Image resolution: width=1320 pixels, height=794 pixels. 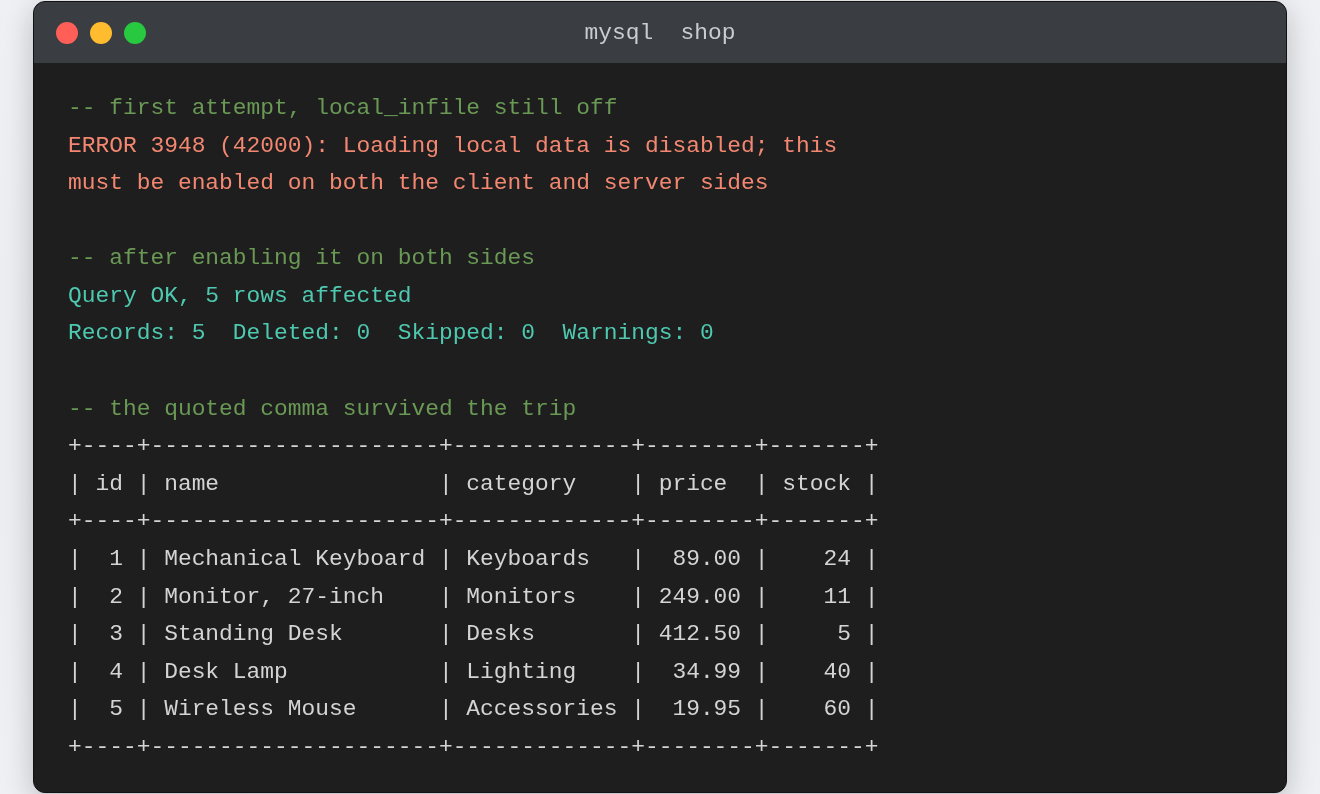 What do you see at coordinates (67, 32) in the screenshot?
I see `close-button` at bounding box center [67, 32].